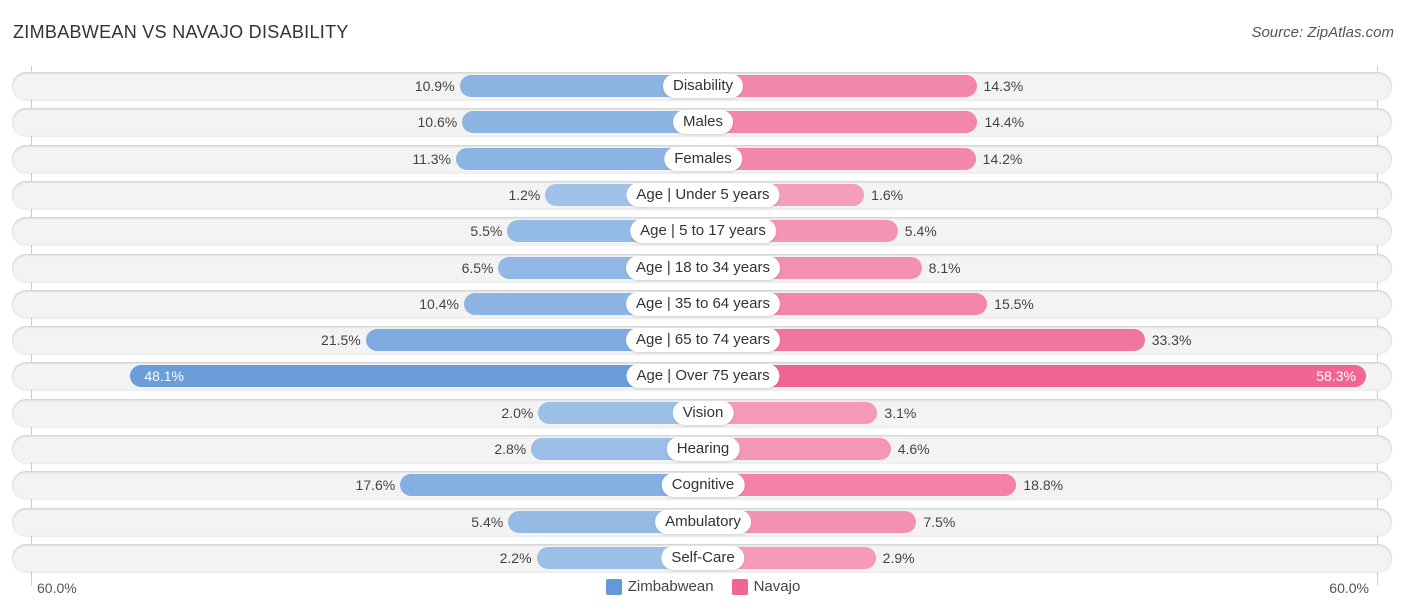  Describe the element at coordinates (920, 231) in the screenshot. I see `value-label-navajo: 5.4%` at that location.